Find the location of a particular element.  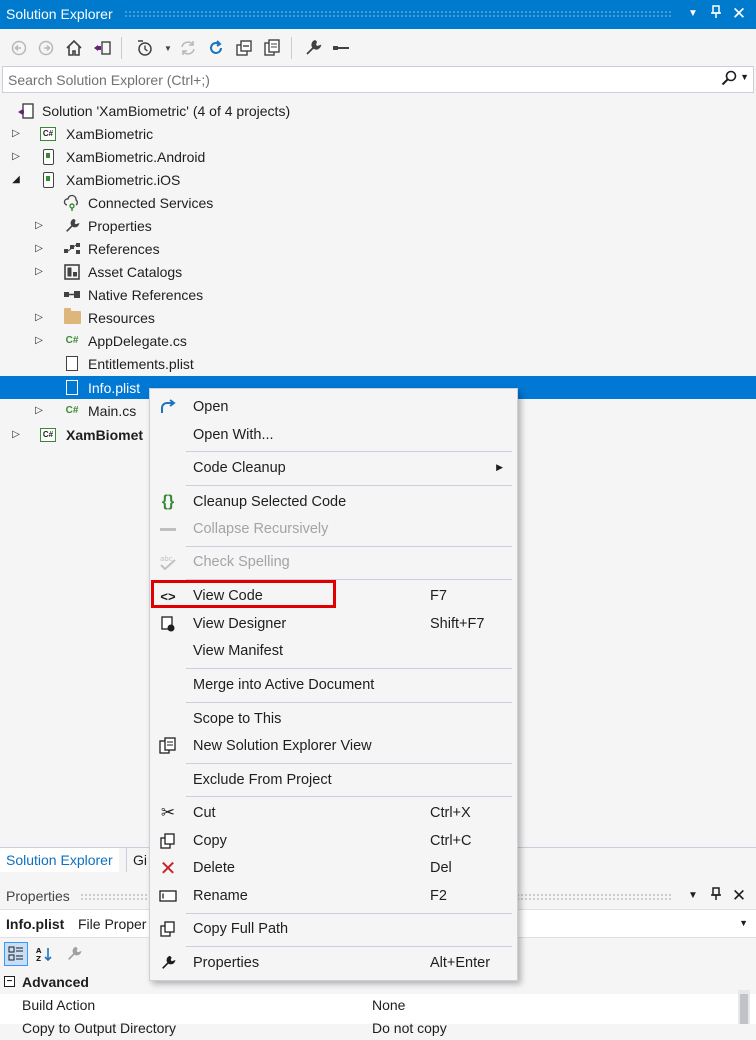

menu-item-cut: ✂ Cut Ctrl+X is located at coordinates (333, 813).